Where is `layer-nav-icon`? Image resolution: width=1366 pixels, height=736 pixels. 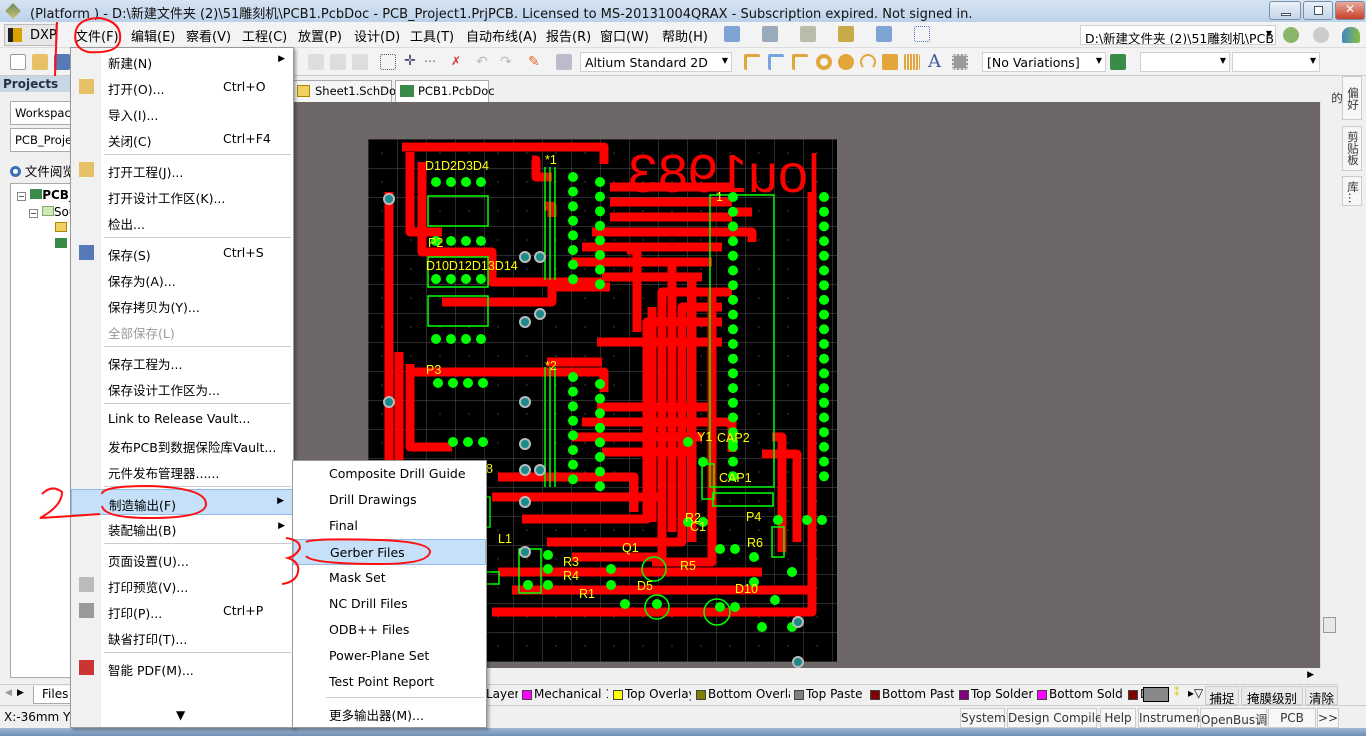
layer-nav-icon is located at coordinates (1156, 694).